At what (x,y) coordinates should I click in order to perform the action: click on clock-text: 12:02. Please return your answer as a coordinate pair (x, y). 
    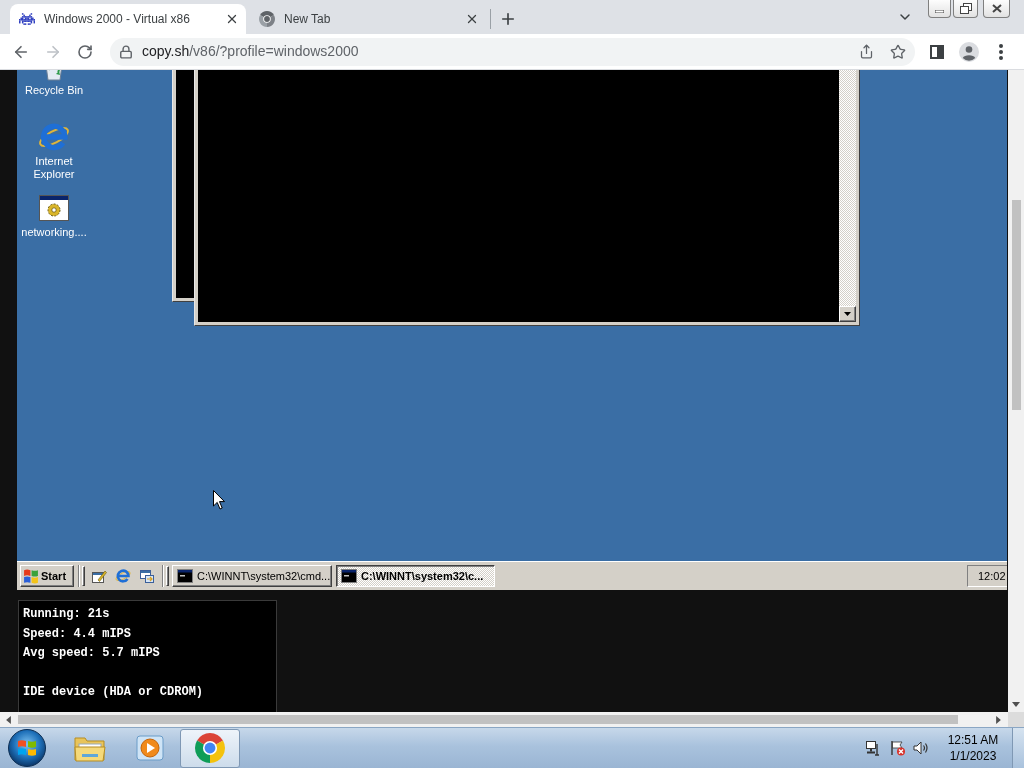
    Looking at the image, I should click on (992, 576).